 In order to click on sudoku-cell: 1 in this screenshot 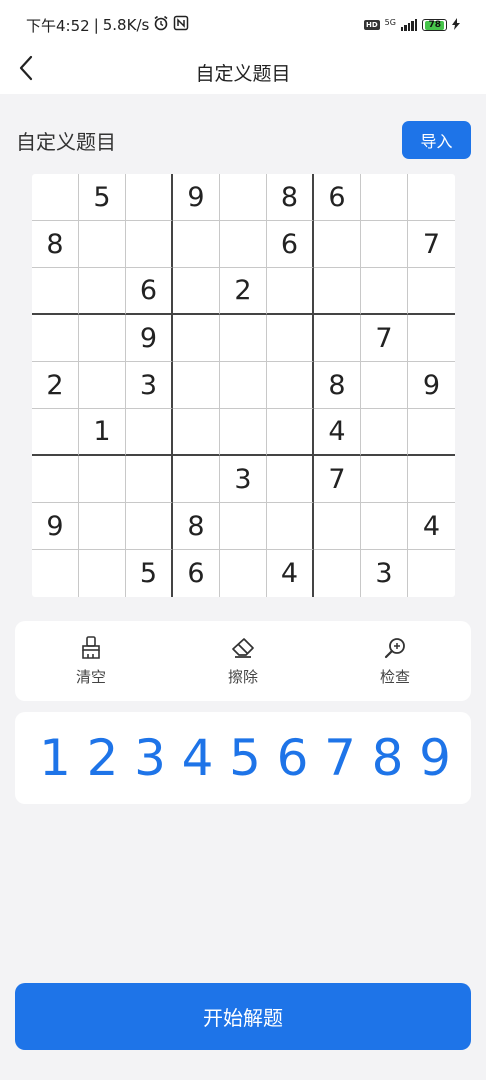, I will do `click(102, 432)`.